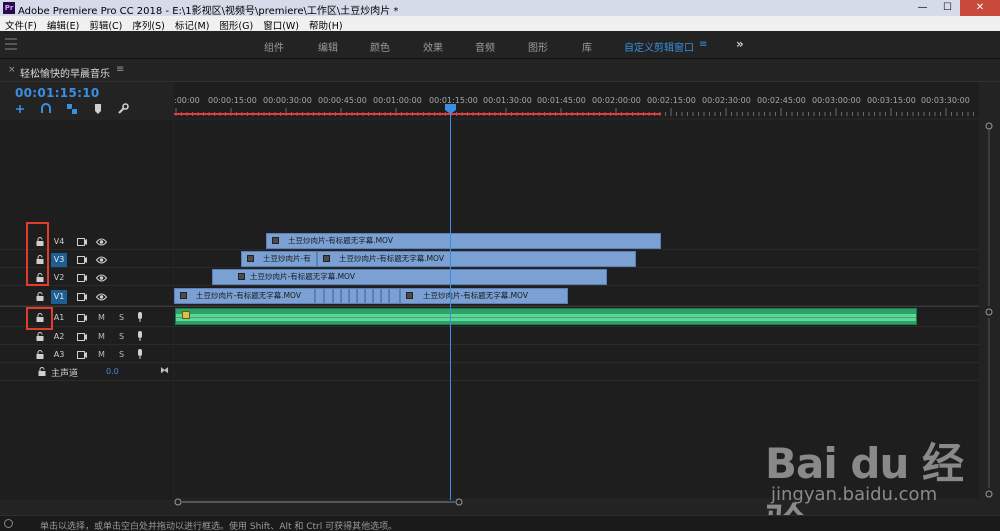 Image resolution: width=1000 pixels, height=531 pixels. Describe the element at coordinates (342, 100) in the screenshot. I see `ruler-label: 00:00:45:00` at that location.